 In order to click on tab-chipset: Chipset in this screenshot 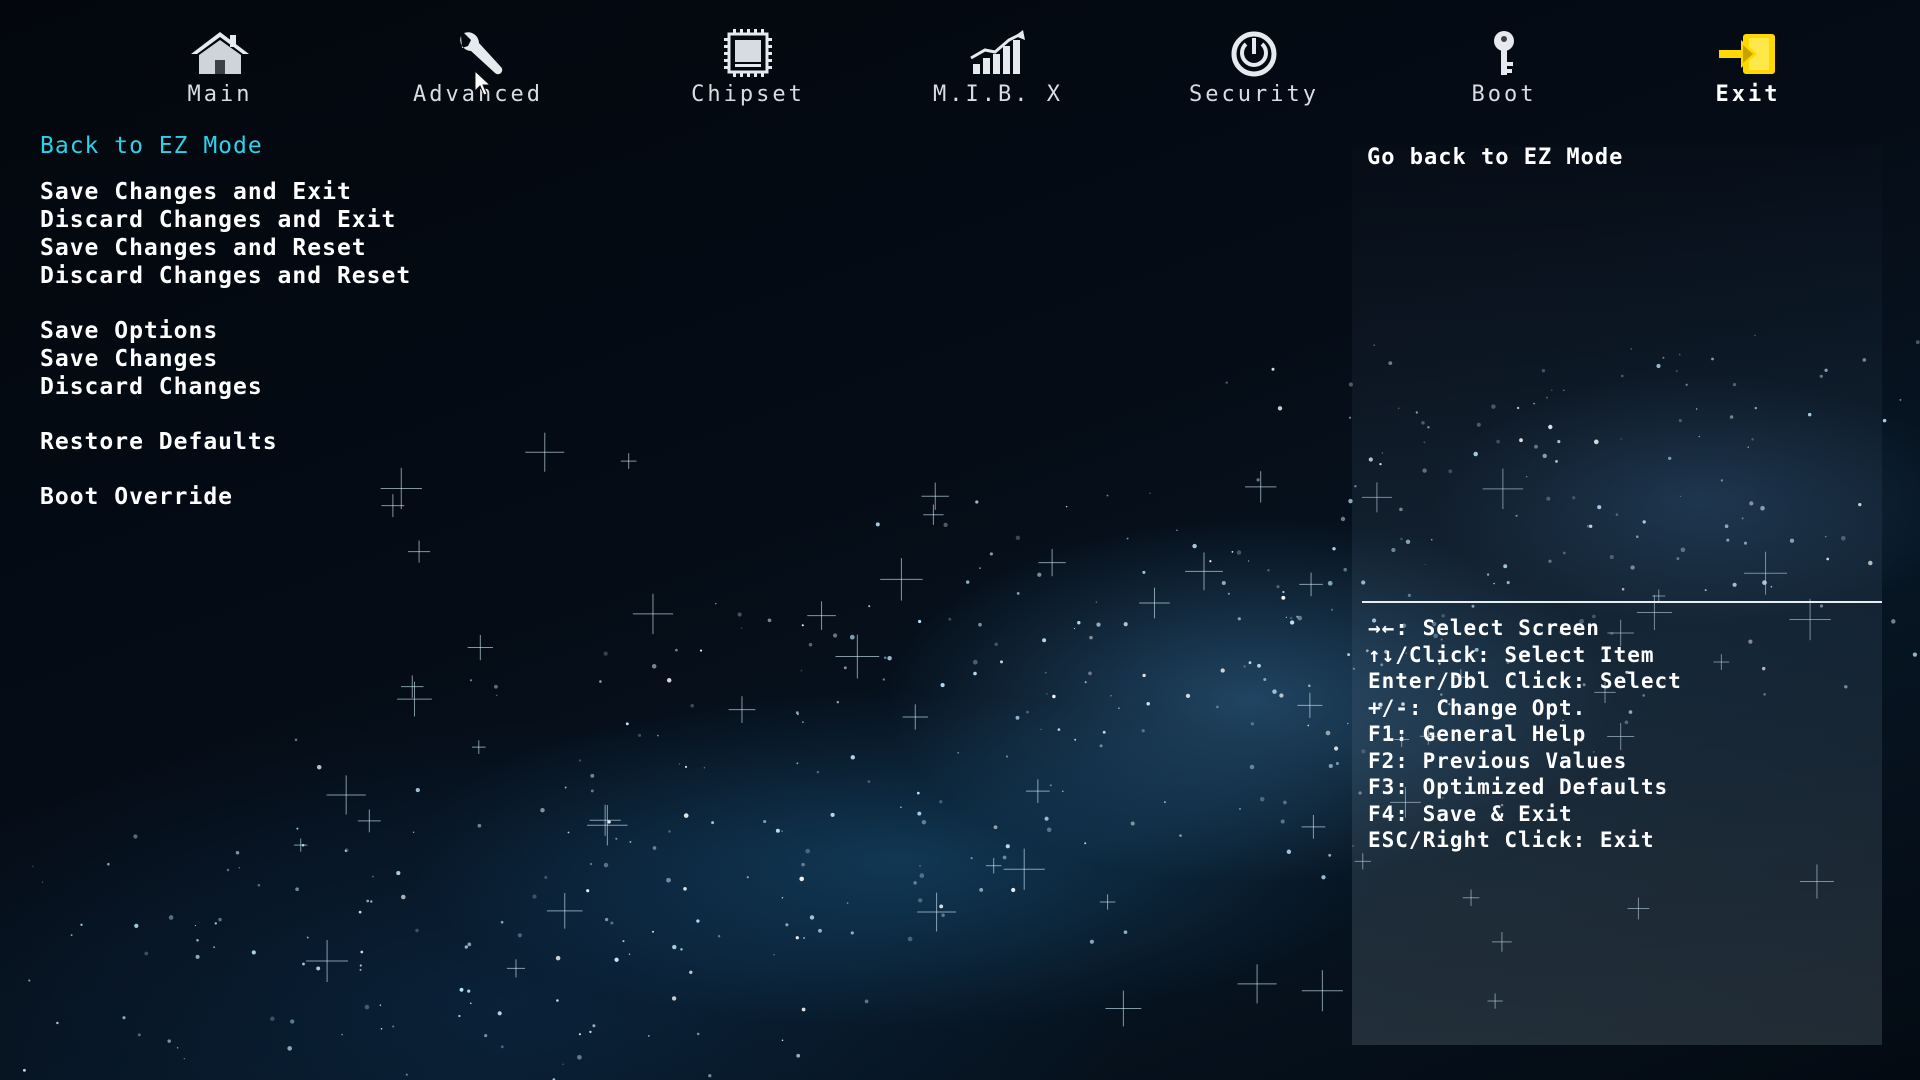, I will do `click(748, 78)`.